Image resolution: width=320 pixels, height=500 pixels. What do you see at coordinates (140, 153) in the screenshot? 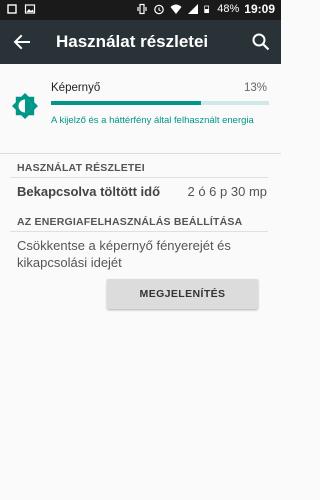
I see `divider` at bounding box center [140, 153].